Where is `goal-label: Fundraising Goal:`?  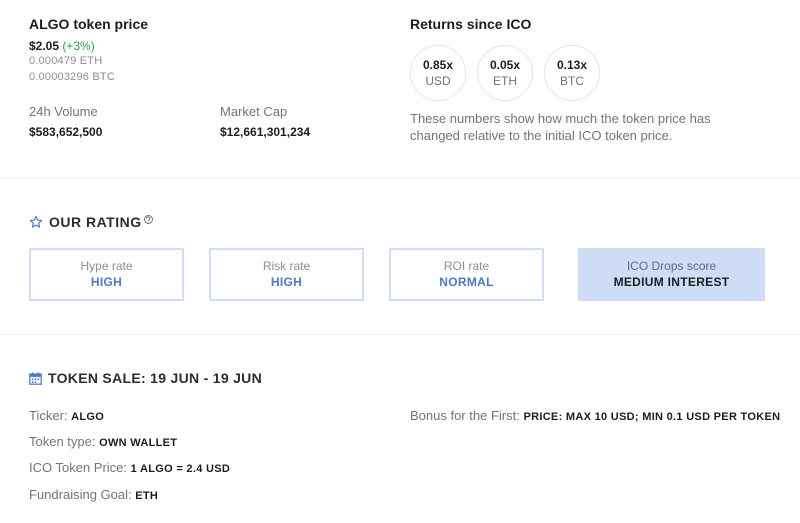
goal-label: Fundraising Goal: is located at coordinates (80, 494).